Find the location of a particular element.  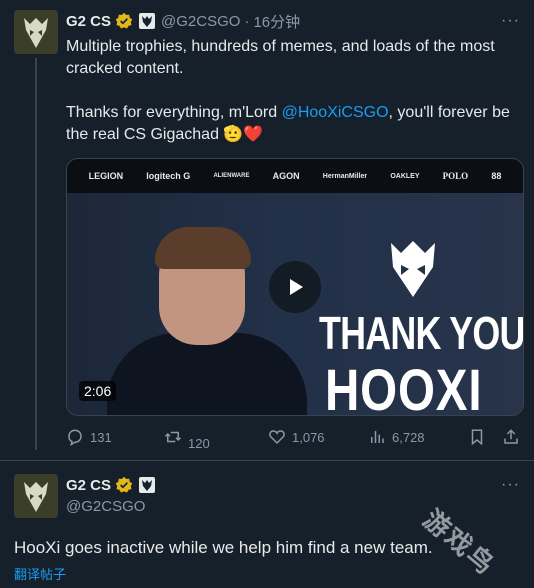

play-button is located at coordinates (295, 287).